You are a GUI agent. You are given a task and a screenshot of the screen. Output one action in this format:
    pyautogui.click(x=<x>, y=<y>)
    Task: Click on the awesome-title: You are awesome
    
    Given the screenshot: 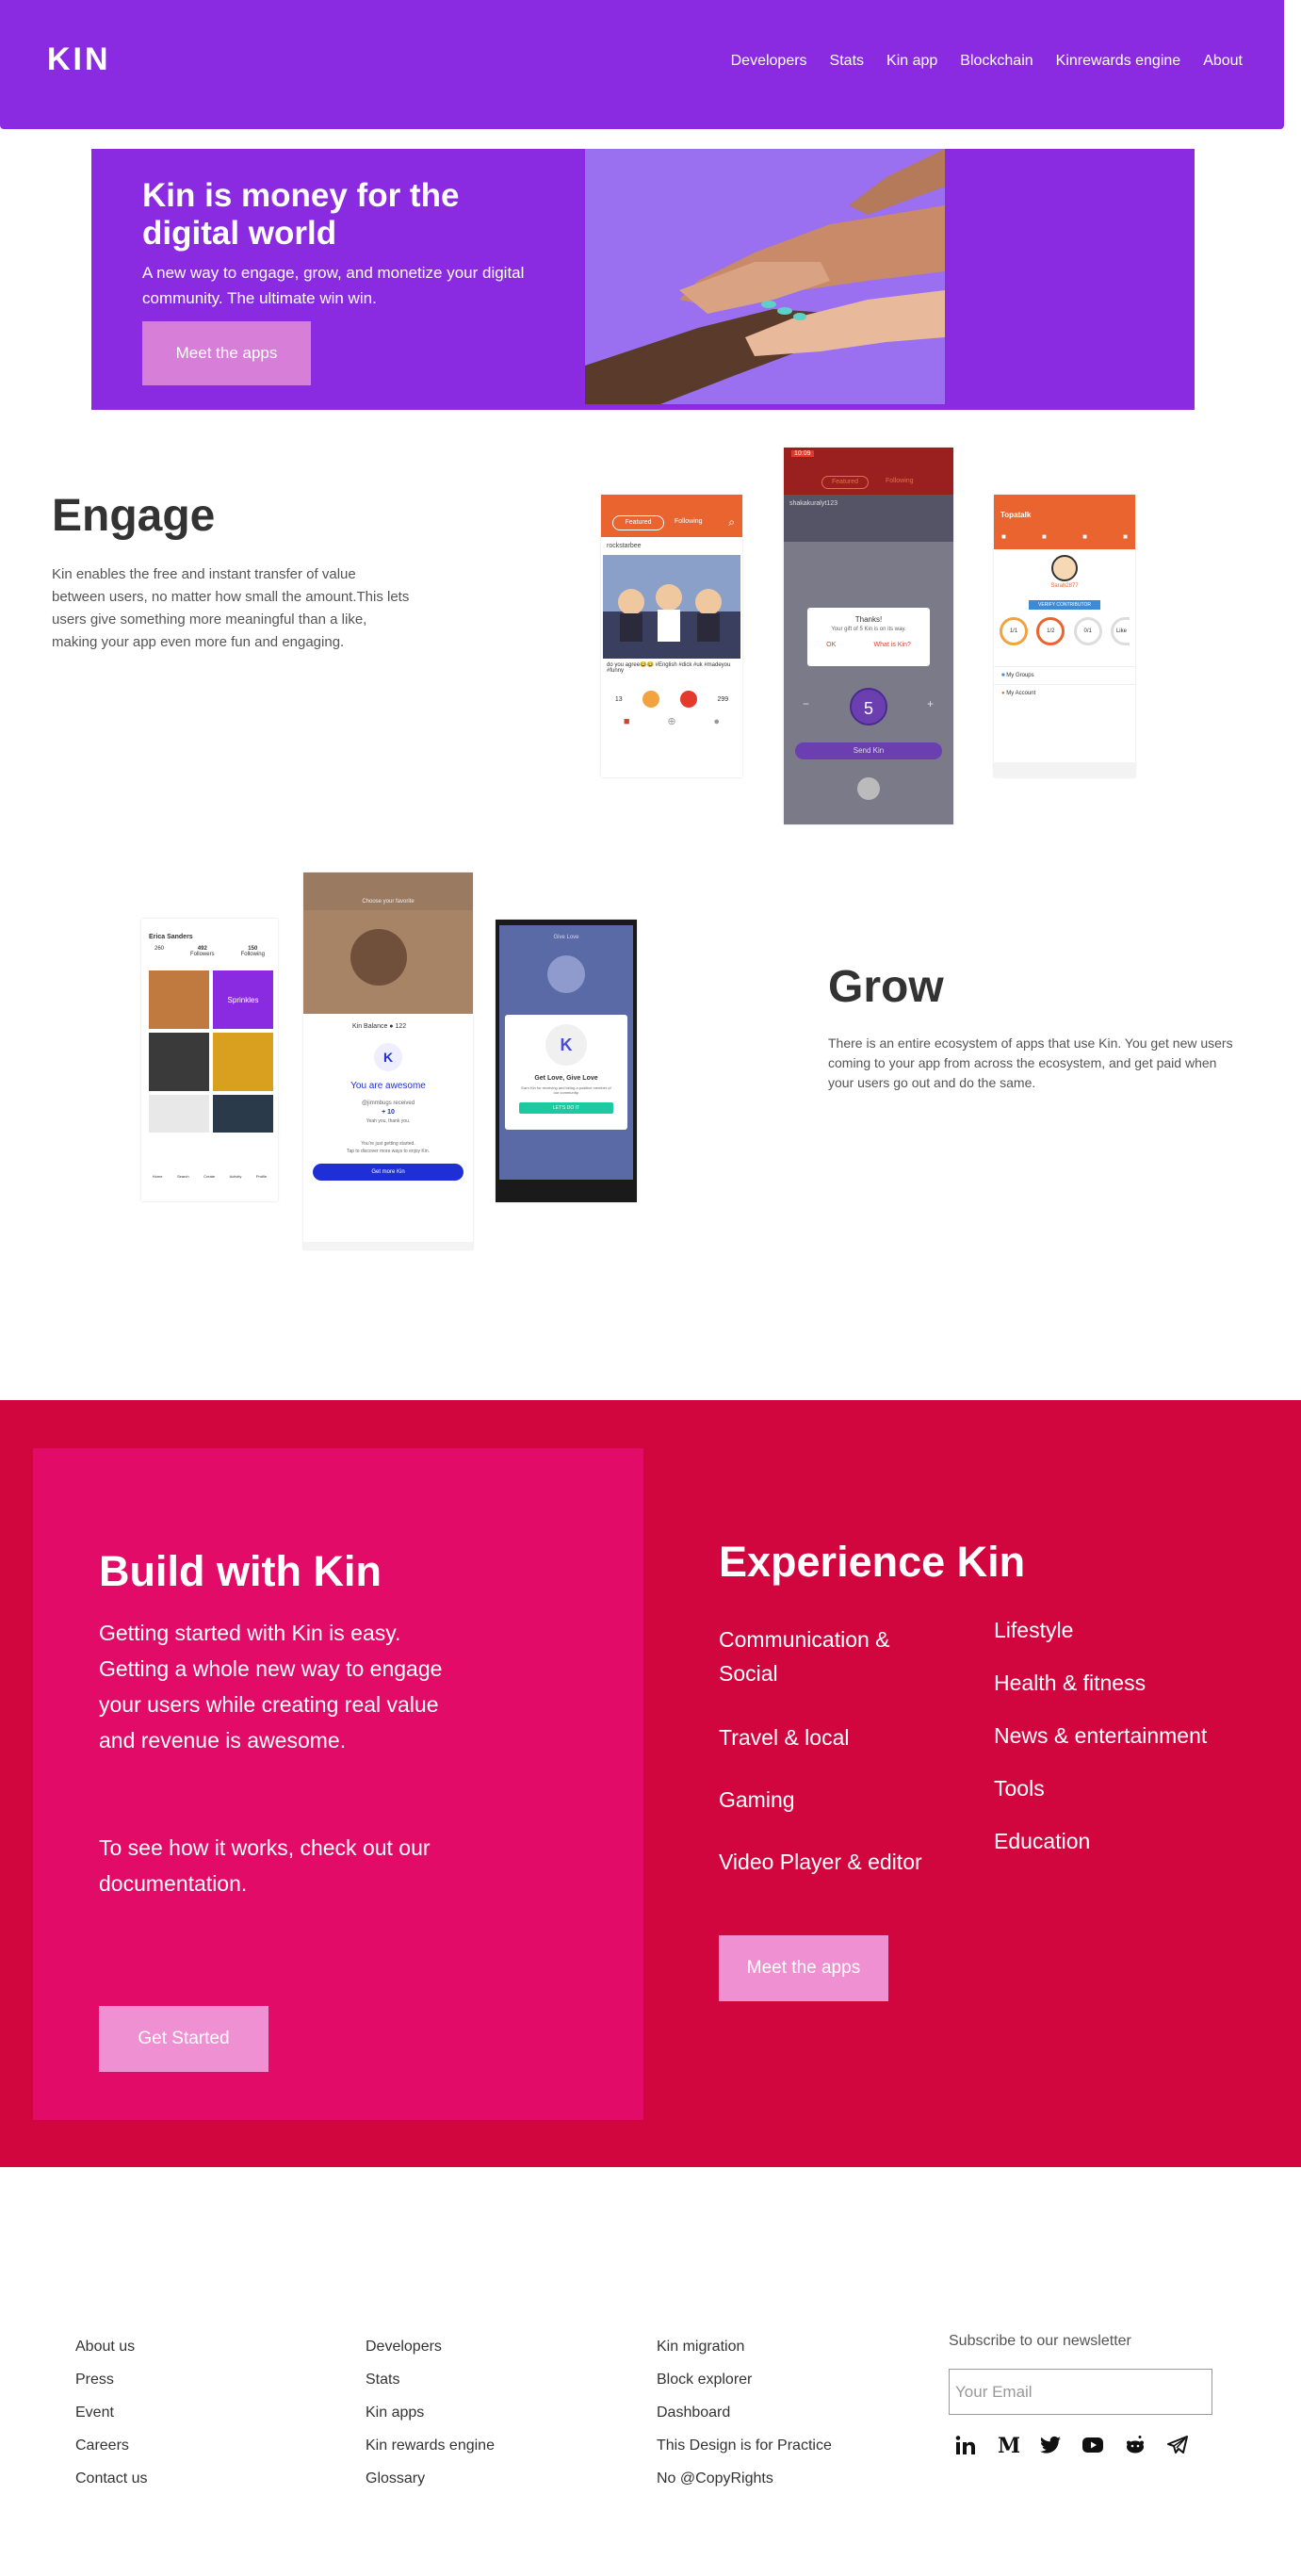 What is the action you would take?
    pyautogui.click(x=388, y=1086)
    